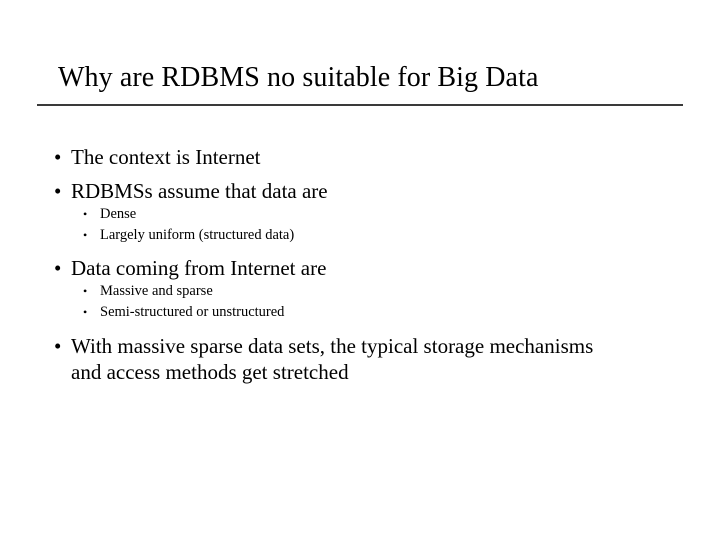 This screenshot has width=720, height=540. I want to click on list-item: • The context is Internet, so click(316, 157).